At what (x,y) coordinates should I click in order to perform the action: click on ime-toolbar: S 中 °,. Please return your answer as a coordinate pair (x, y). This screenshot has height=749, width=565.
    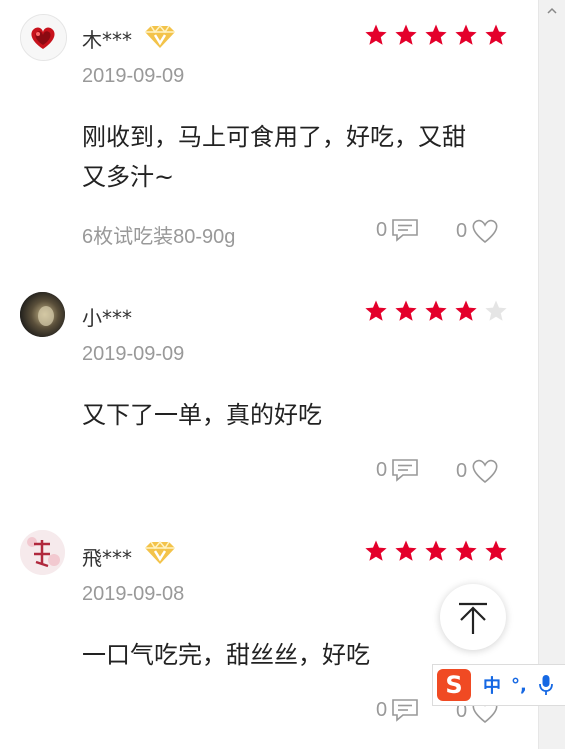
    Looking at the image, I should click on (498, 685).